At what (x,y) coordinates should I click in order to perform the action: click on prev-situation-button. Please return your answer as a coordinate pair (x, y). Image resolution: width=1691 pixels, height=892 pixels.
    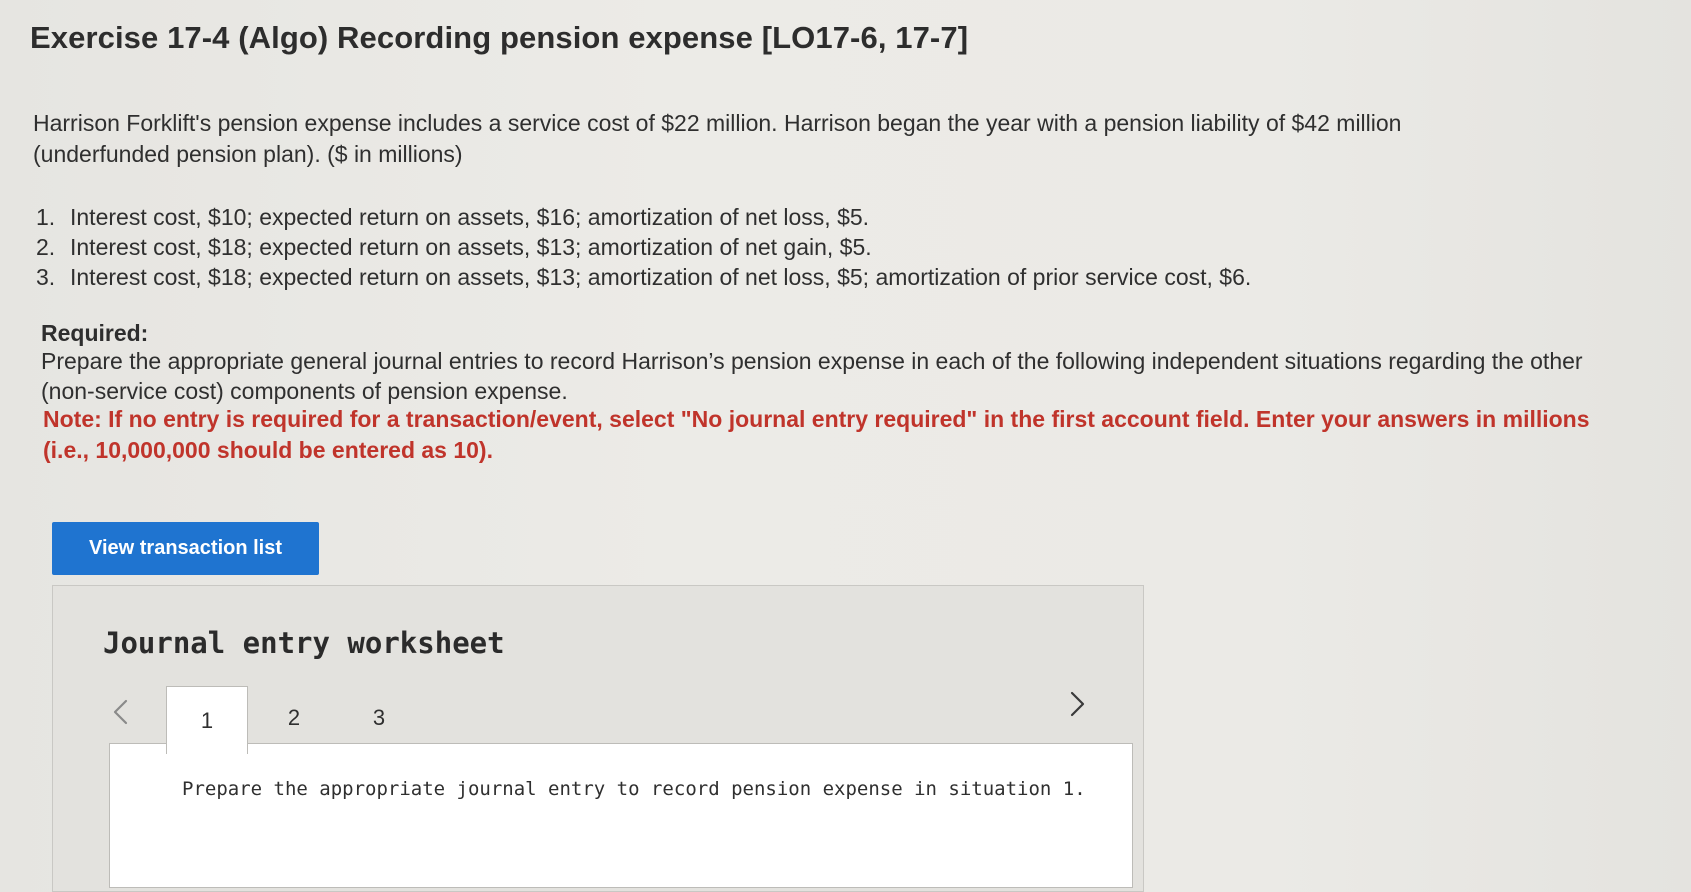
    Looking at the image, I should click on (120, 712).